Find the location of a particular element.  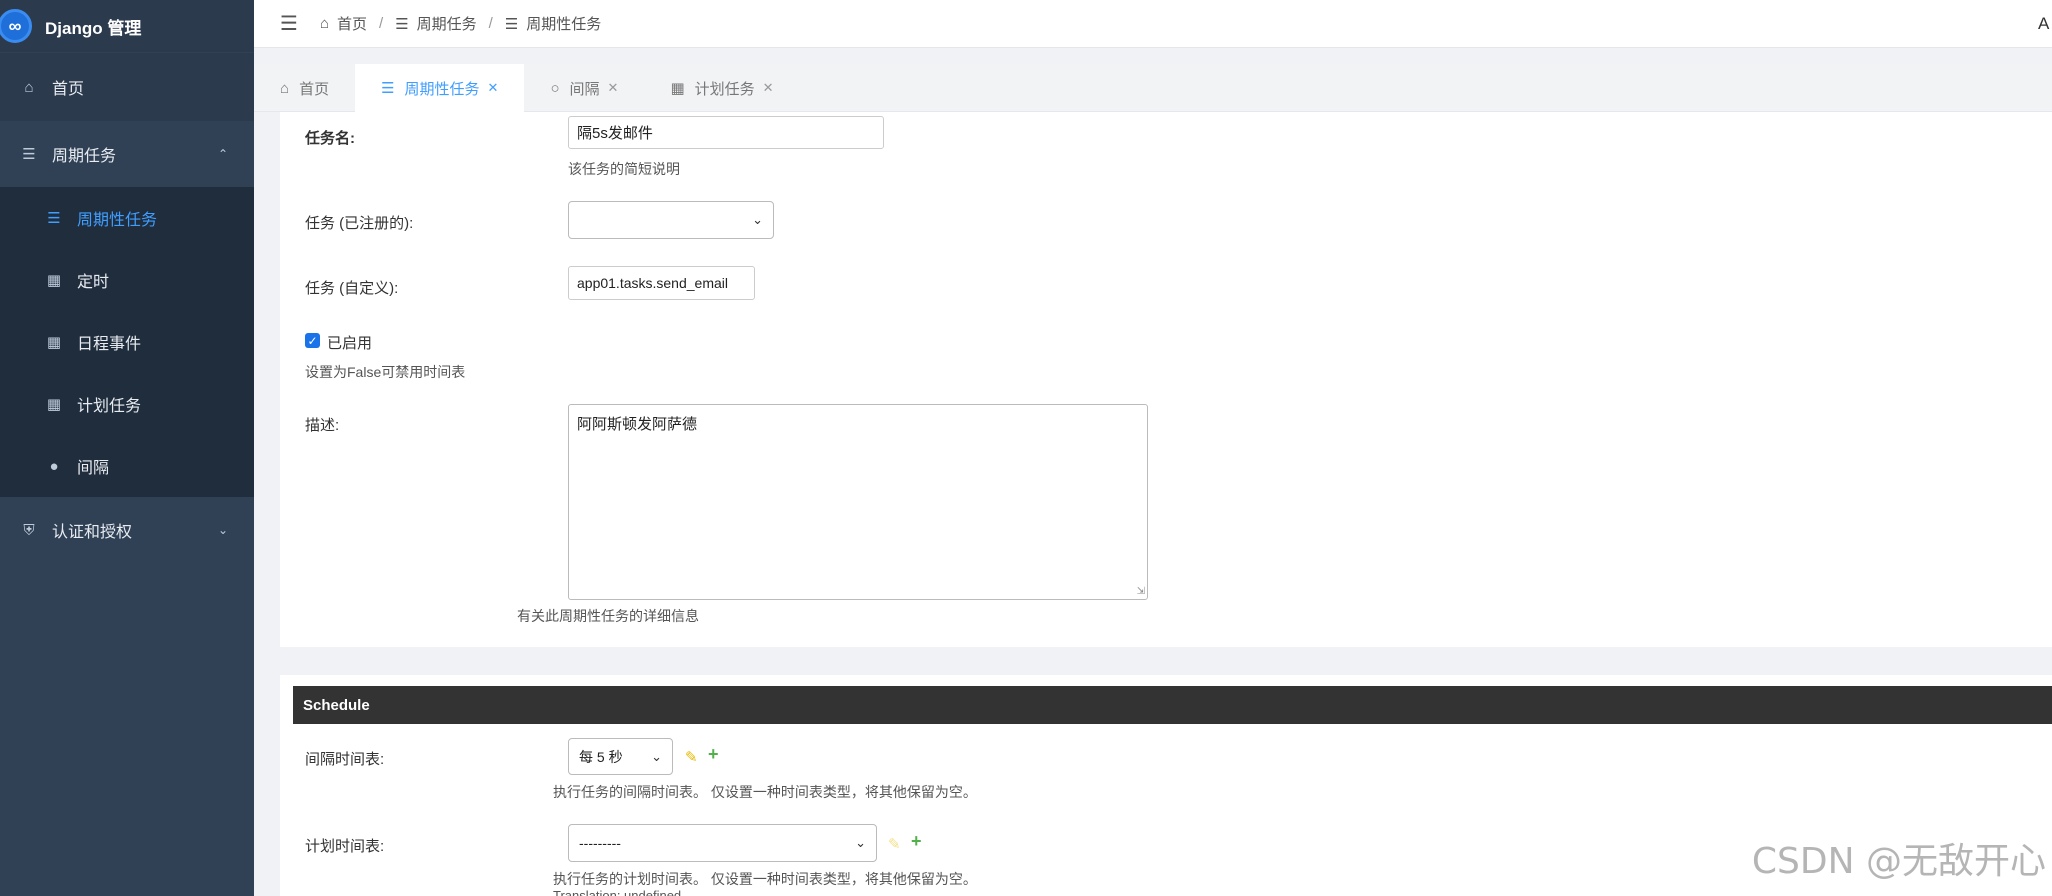

watermark: CSDN @无敌开心 is located at coordinates (1898, 861).